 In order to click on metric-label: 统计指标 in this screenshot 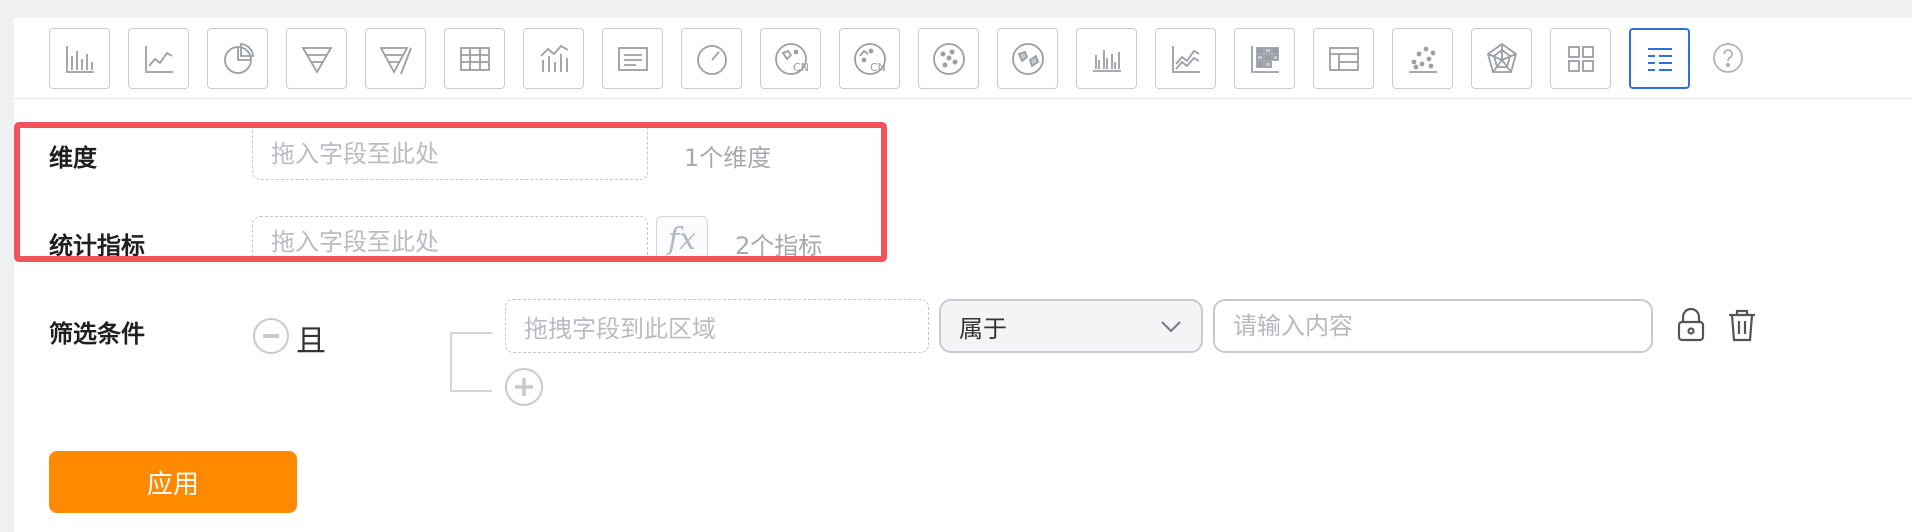, I will do `click(97, 246)`.